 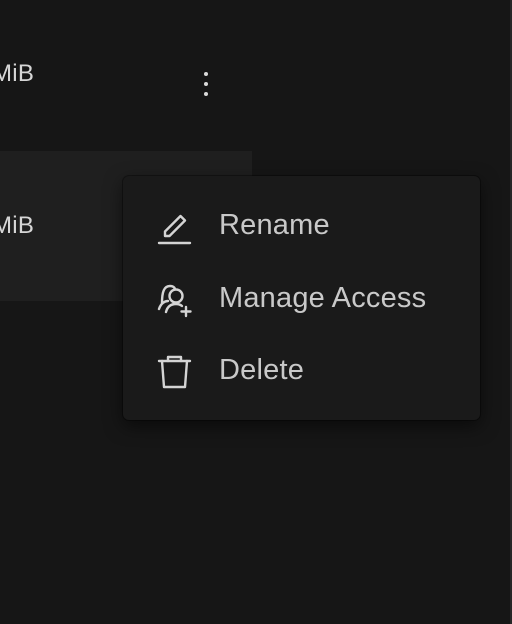 I want to click on menu-item-label: Manage Access, so click(x=323, y=297).